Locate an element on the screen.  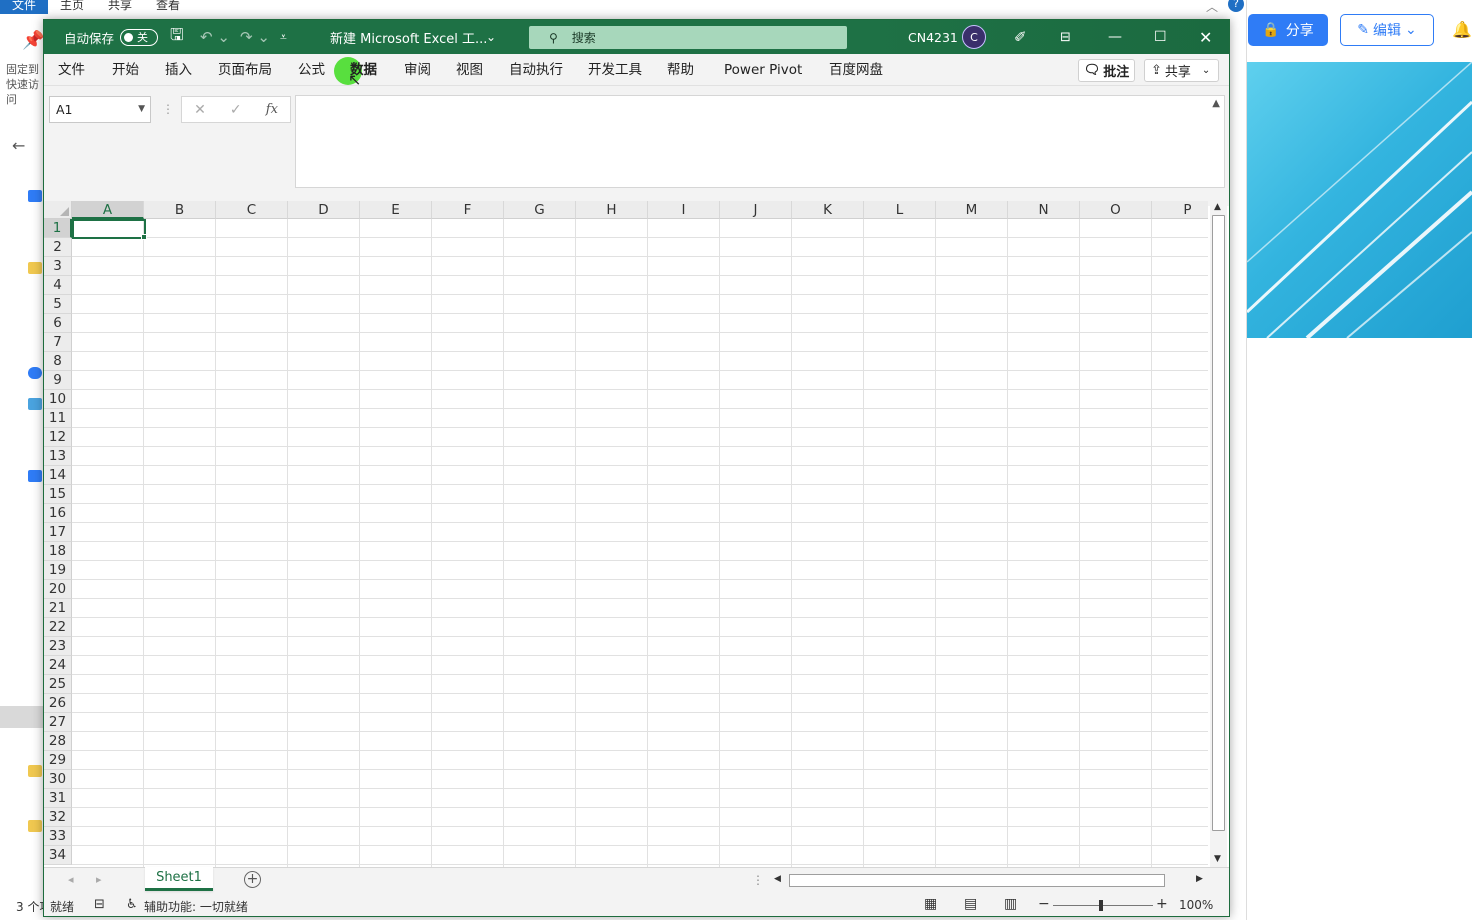
tab-baidu-netdisk: 百度网盘 is located at coordinates (856, 70).